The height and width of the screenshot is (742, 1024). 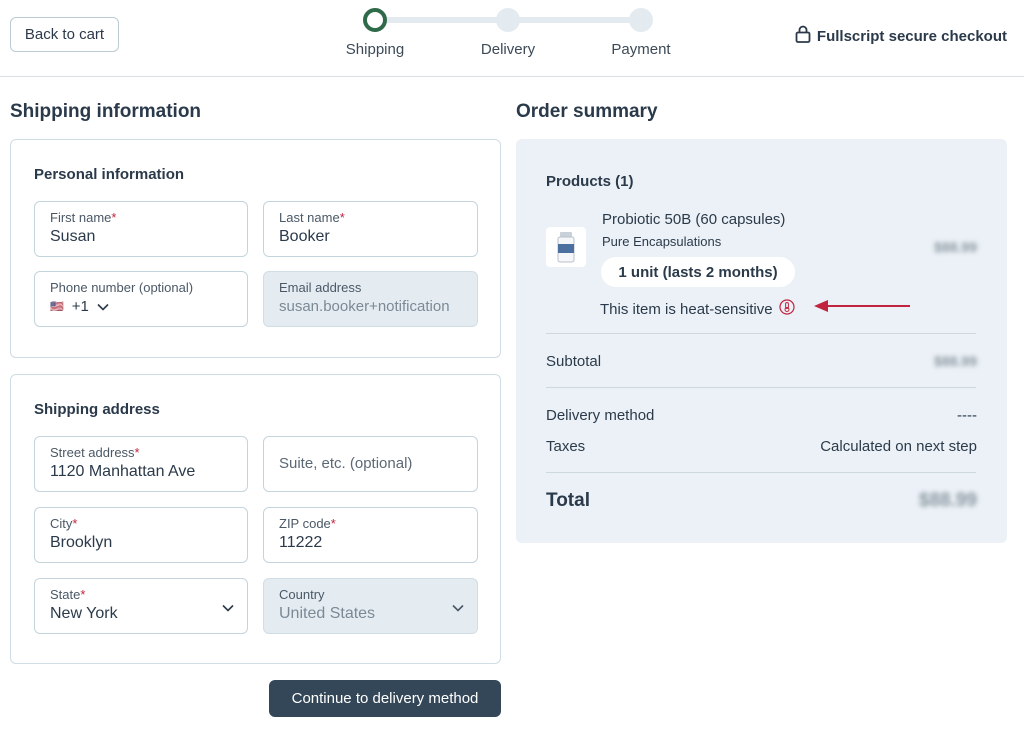 What do you see at coordinates (508, 20) in the screenshot?
I see `step-delivery-dot` at bounding box center [508, 20].